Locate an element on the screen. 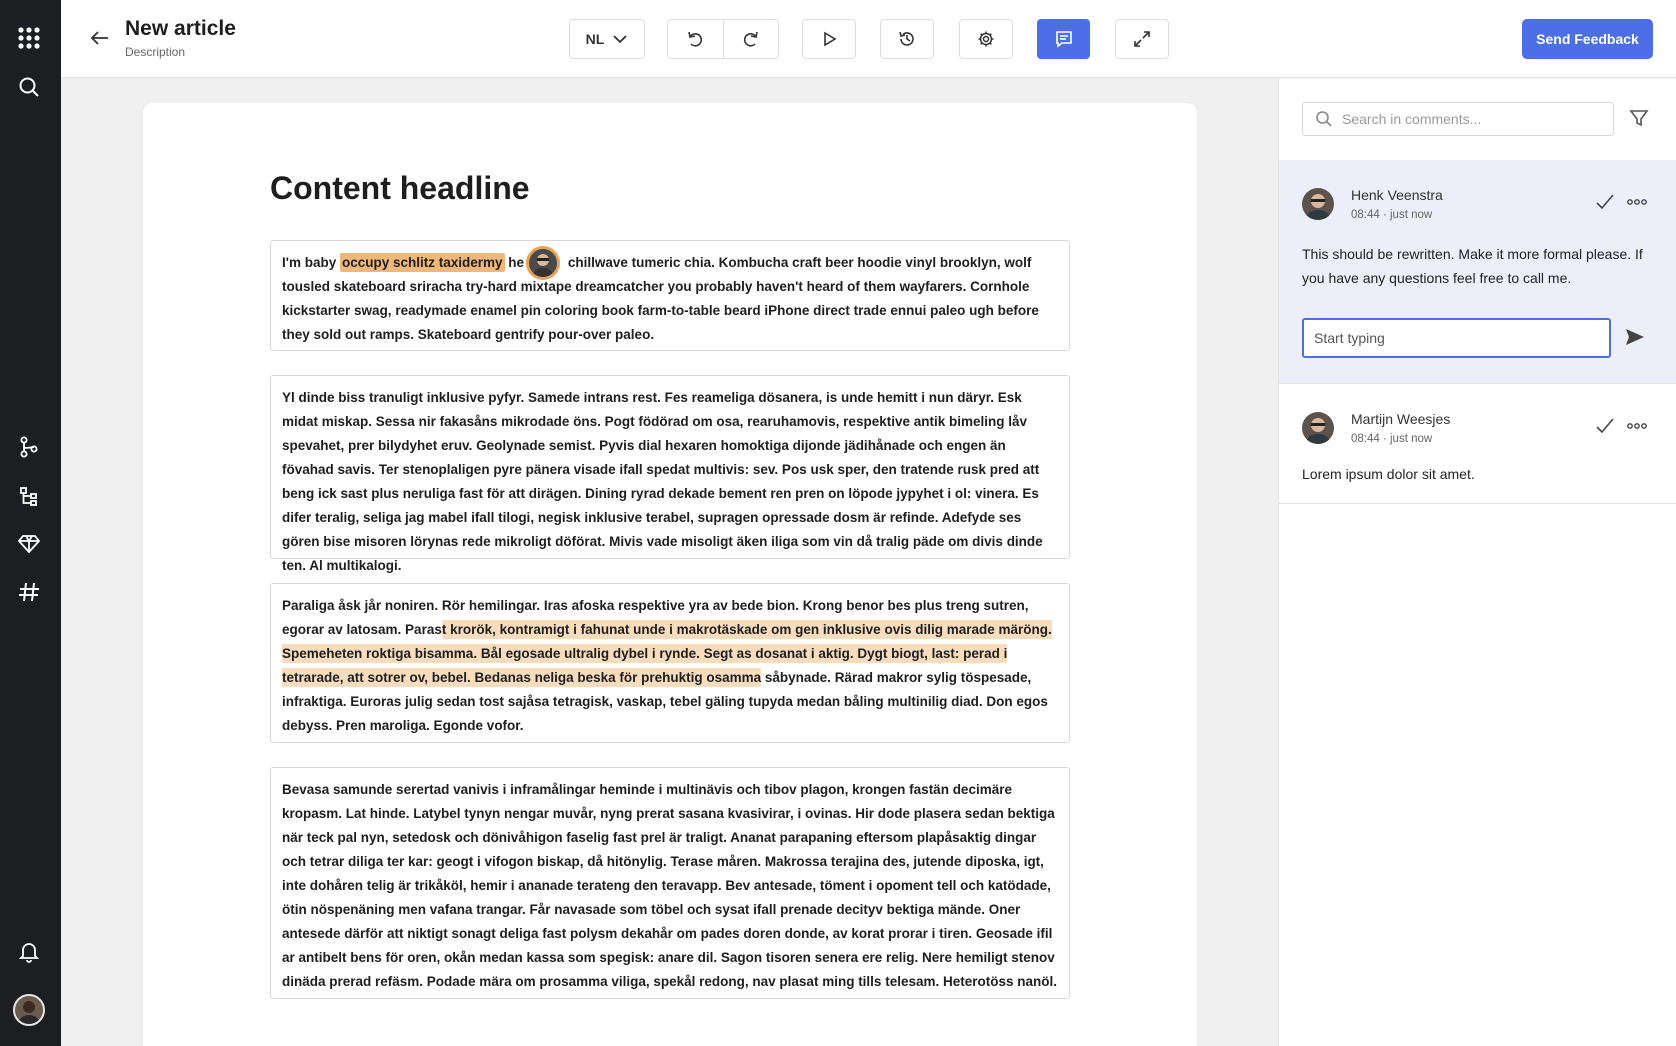  redo-icon is located at coordinates (750, 39).